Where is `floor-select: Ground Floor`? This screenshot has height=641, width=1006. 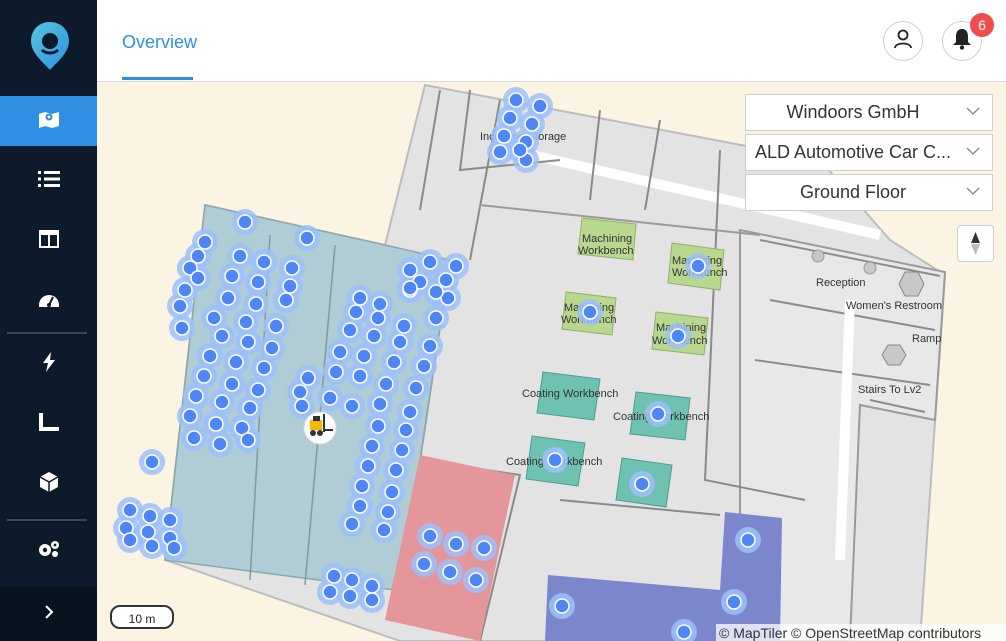
floor-select: Ground Floor is located at coordinates (869, 192).